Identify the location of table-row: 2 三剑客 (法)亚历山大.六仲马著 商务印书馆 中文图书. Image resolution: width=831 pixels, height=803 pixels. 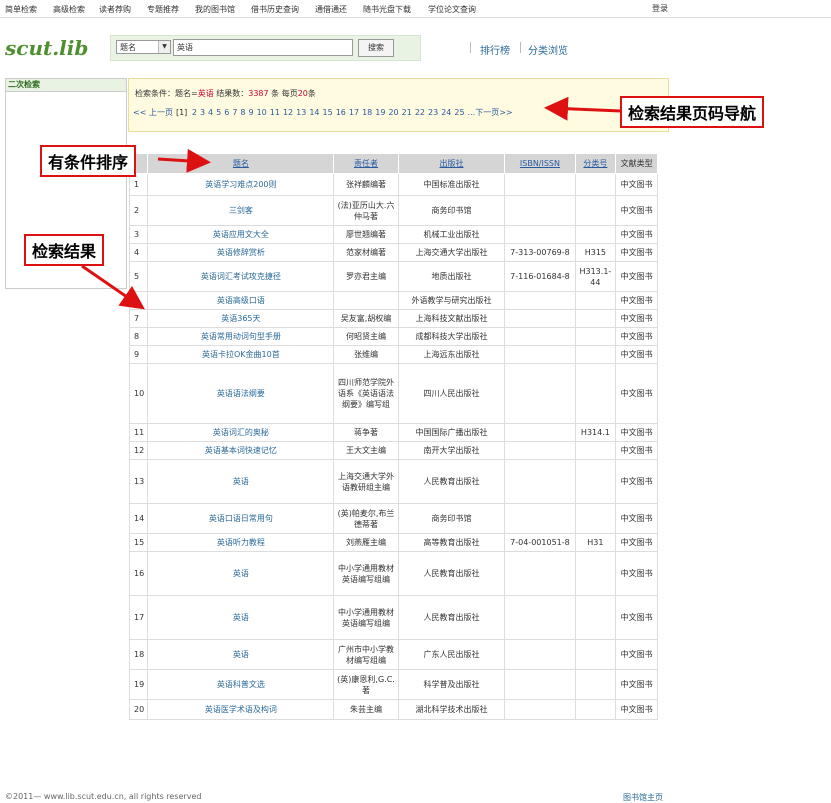
(393, 210).